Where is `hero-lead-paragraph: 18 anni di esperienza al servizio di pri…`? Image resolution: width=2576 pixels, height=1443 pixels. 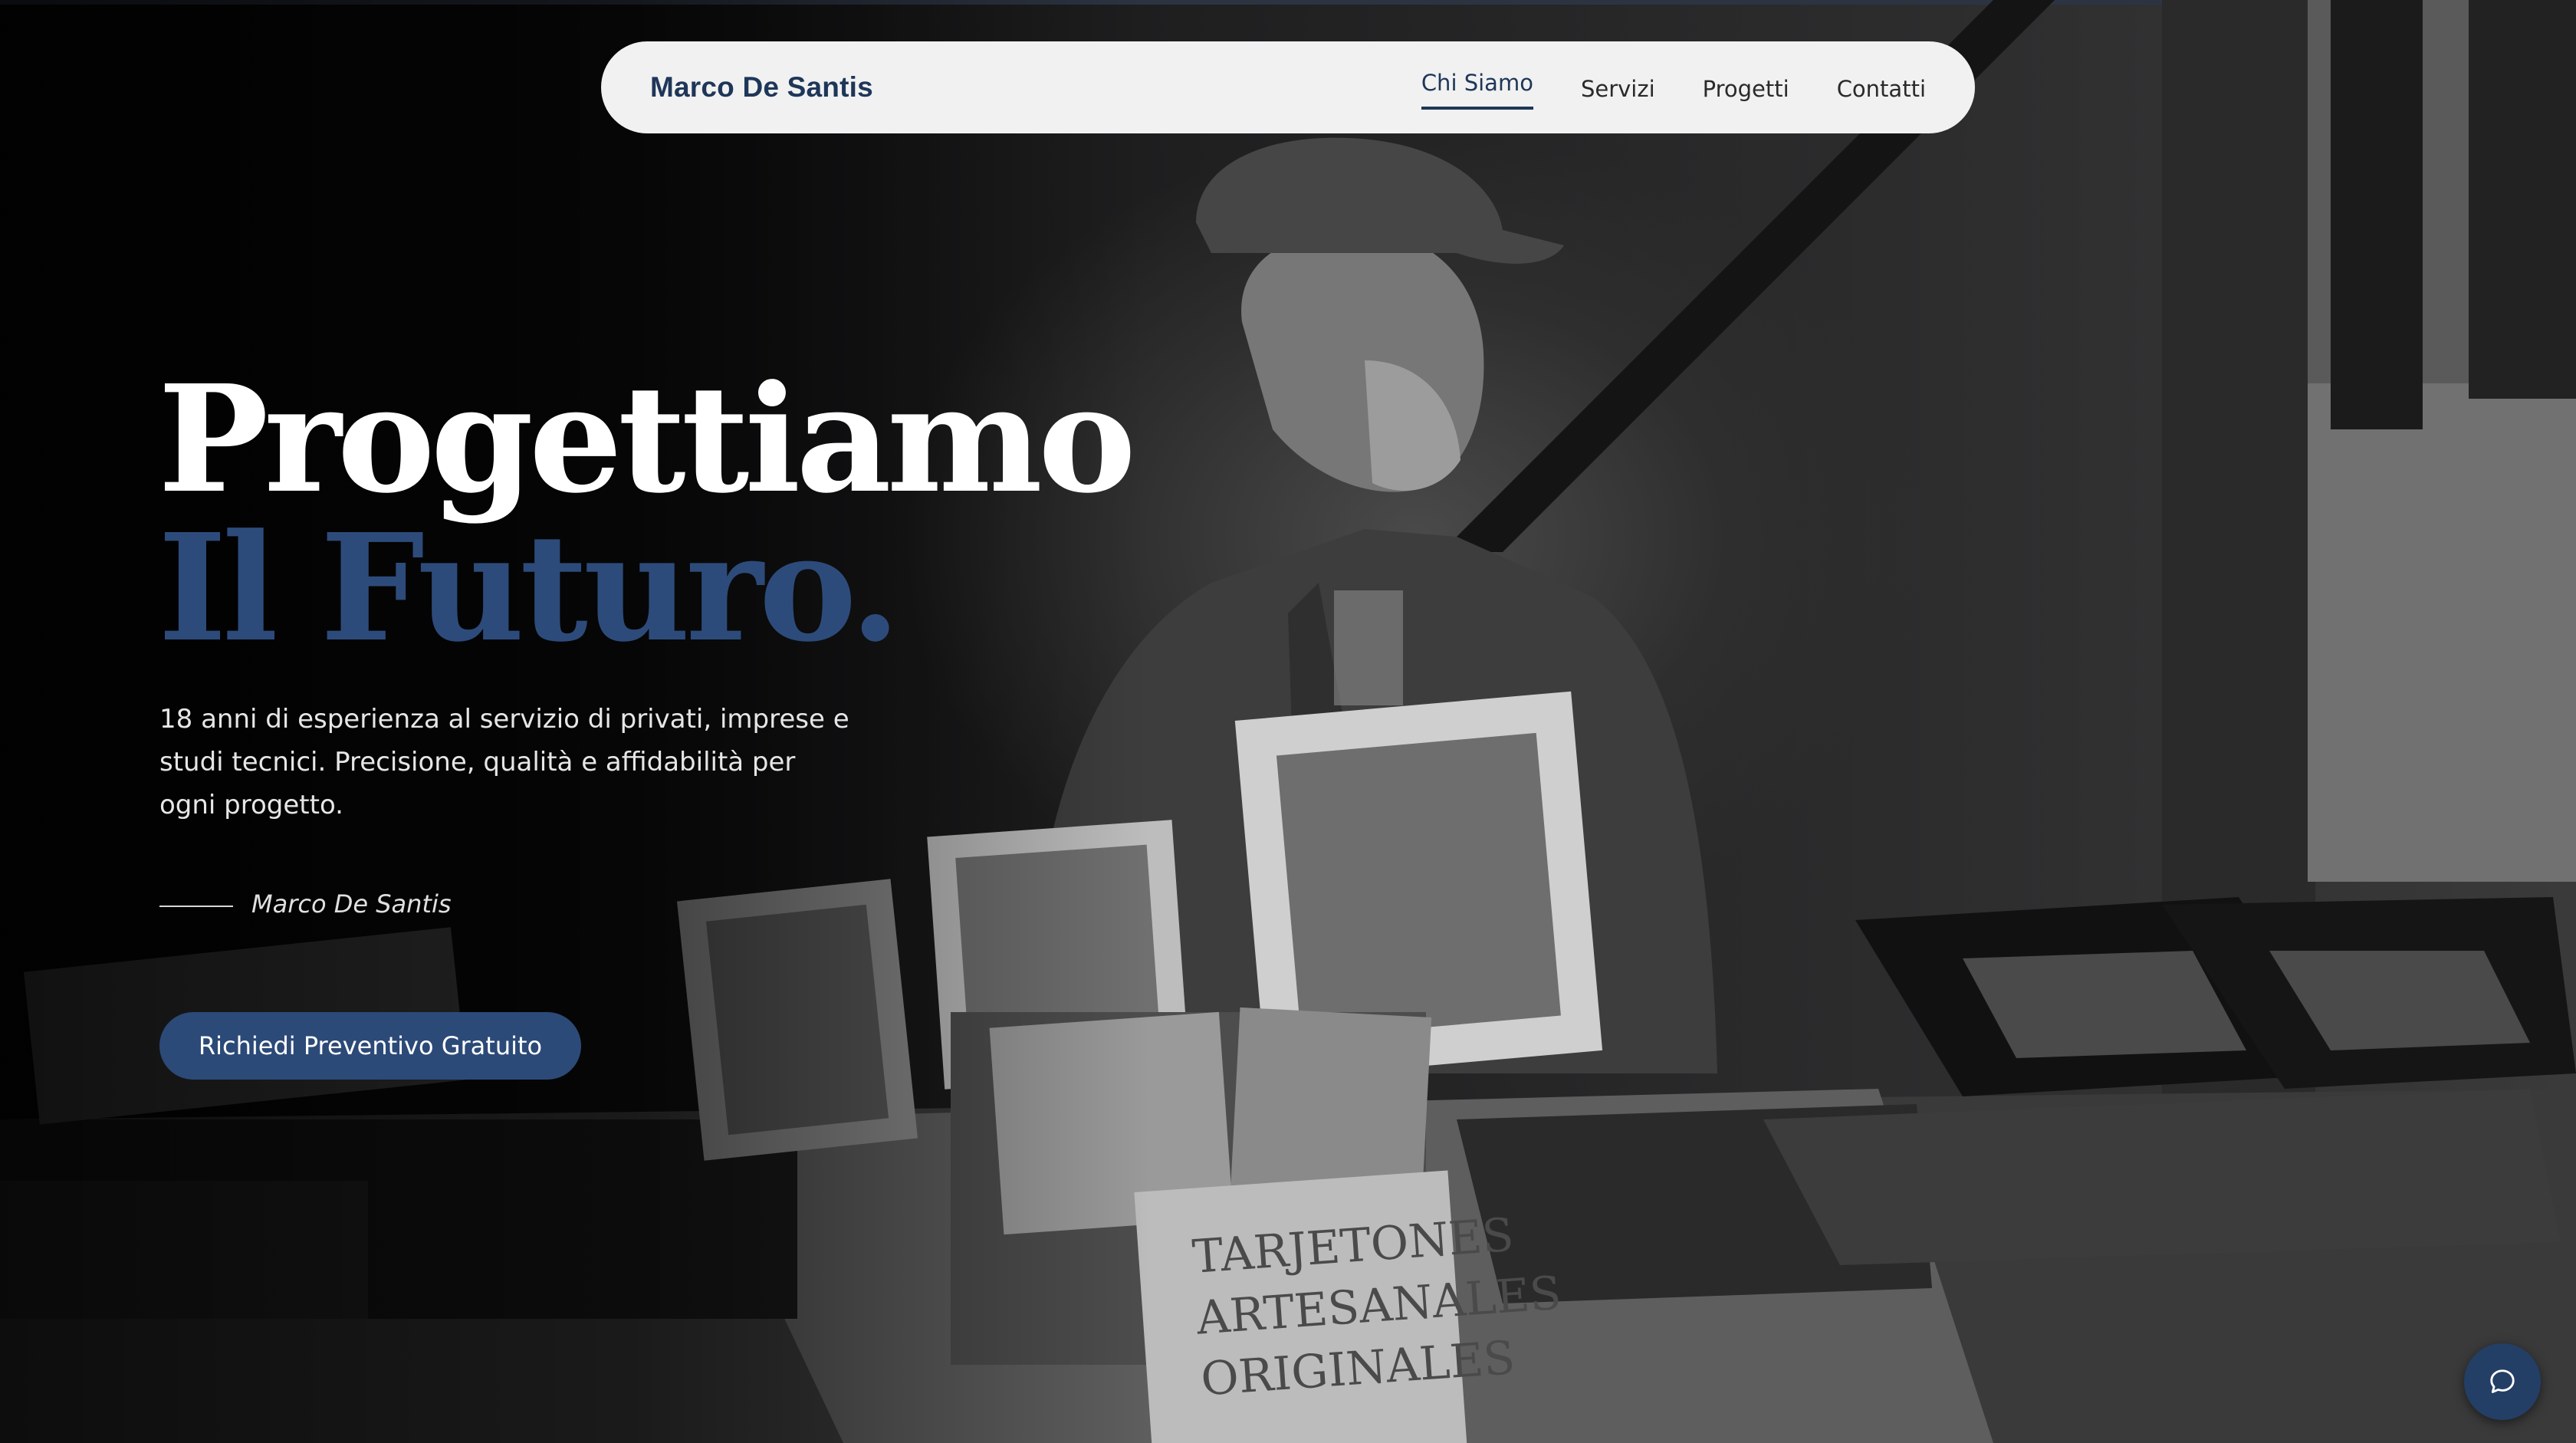 hero-lead-paragraph: 18 anni di esperienza al servizio di pri… is located at coordinates (504, 762).